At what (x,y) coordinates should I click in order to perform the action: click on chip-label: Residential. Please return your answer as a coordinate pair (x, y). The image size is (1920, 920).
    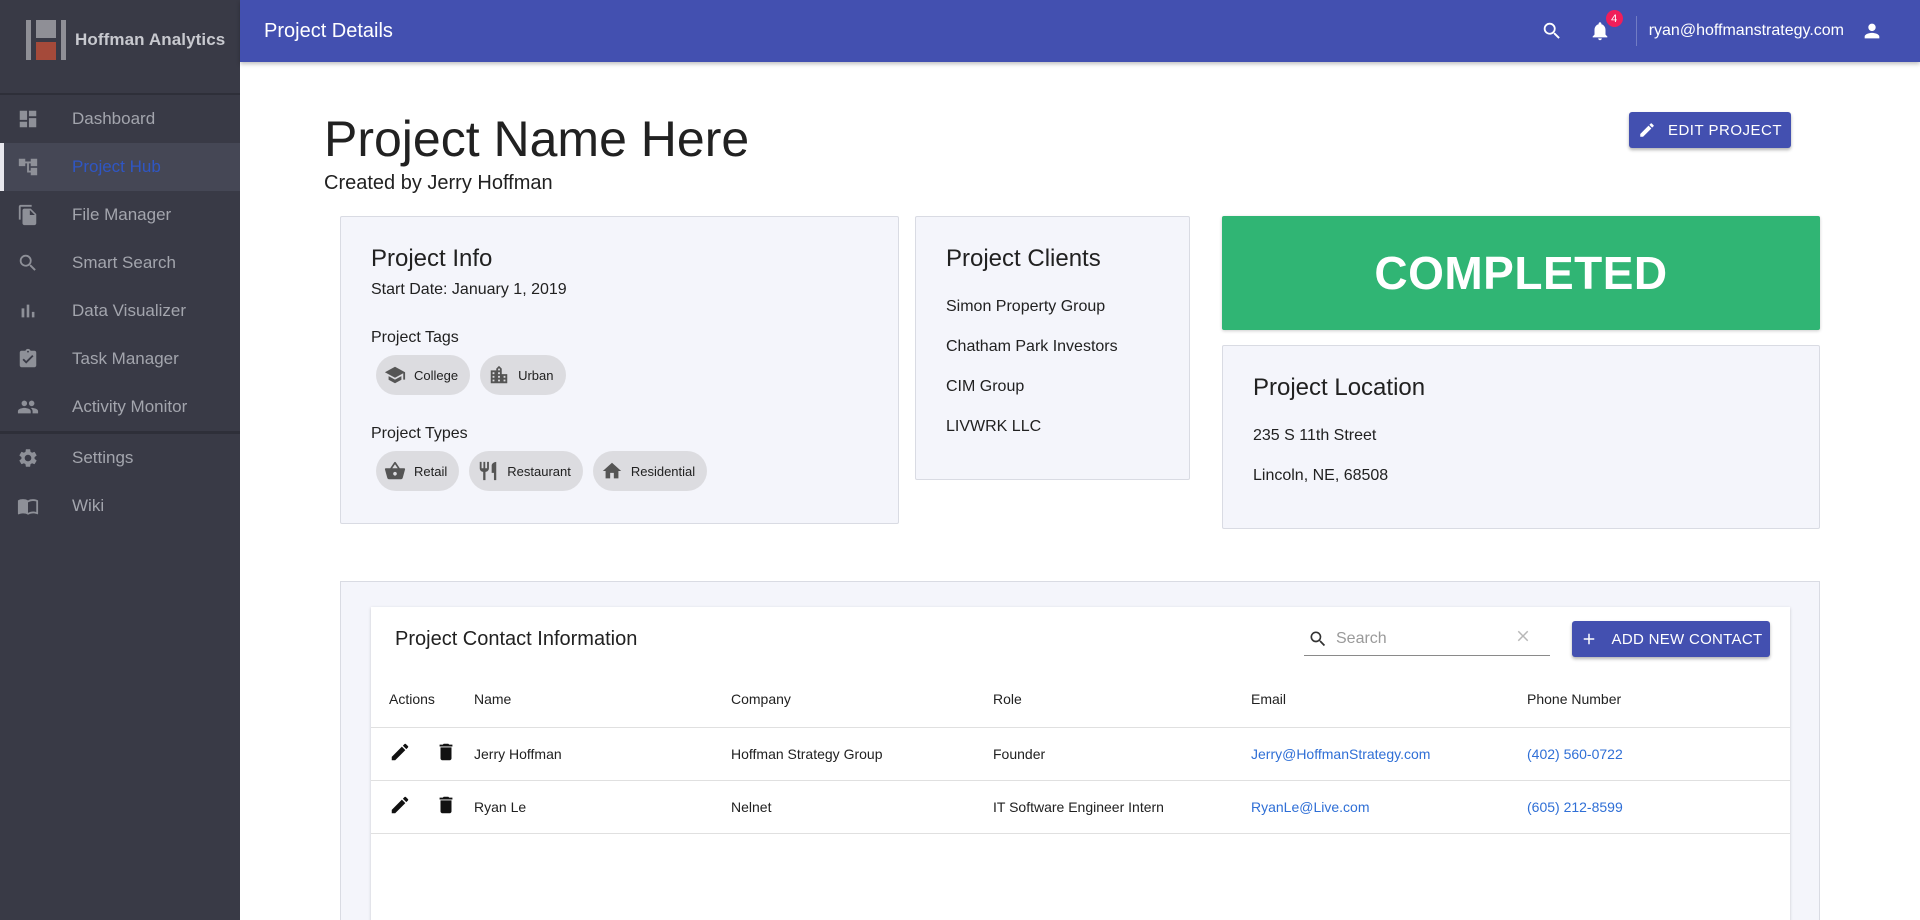
    Looking at the image, I should click on (663, 471).